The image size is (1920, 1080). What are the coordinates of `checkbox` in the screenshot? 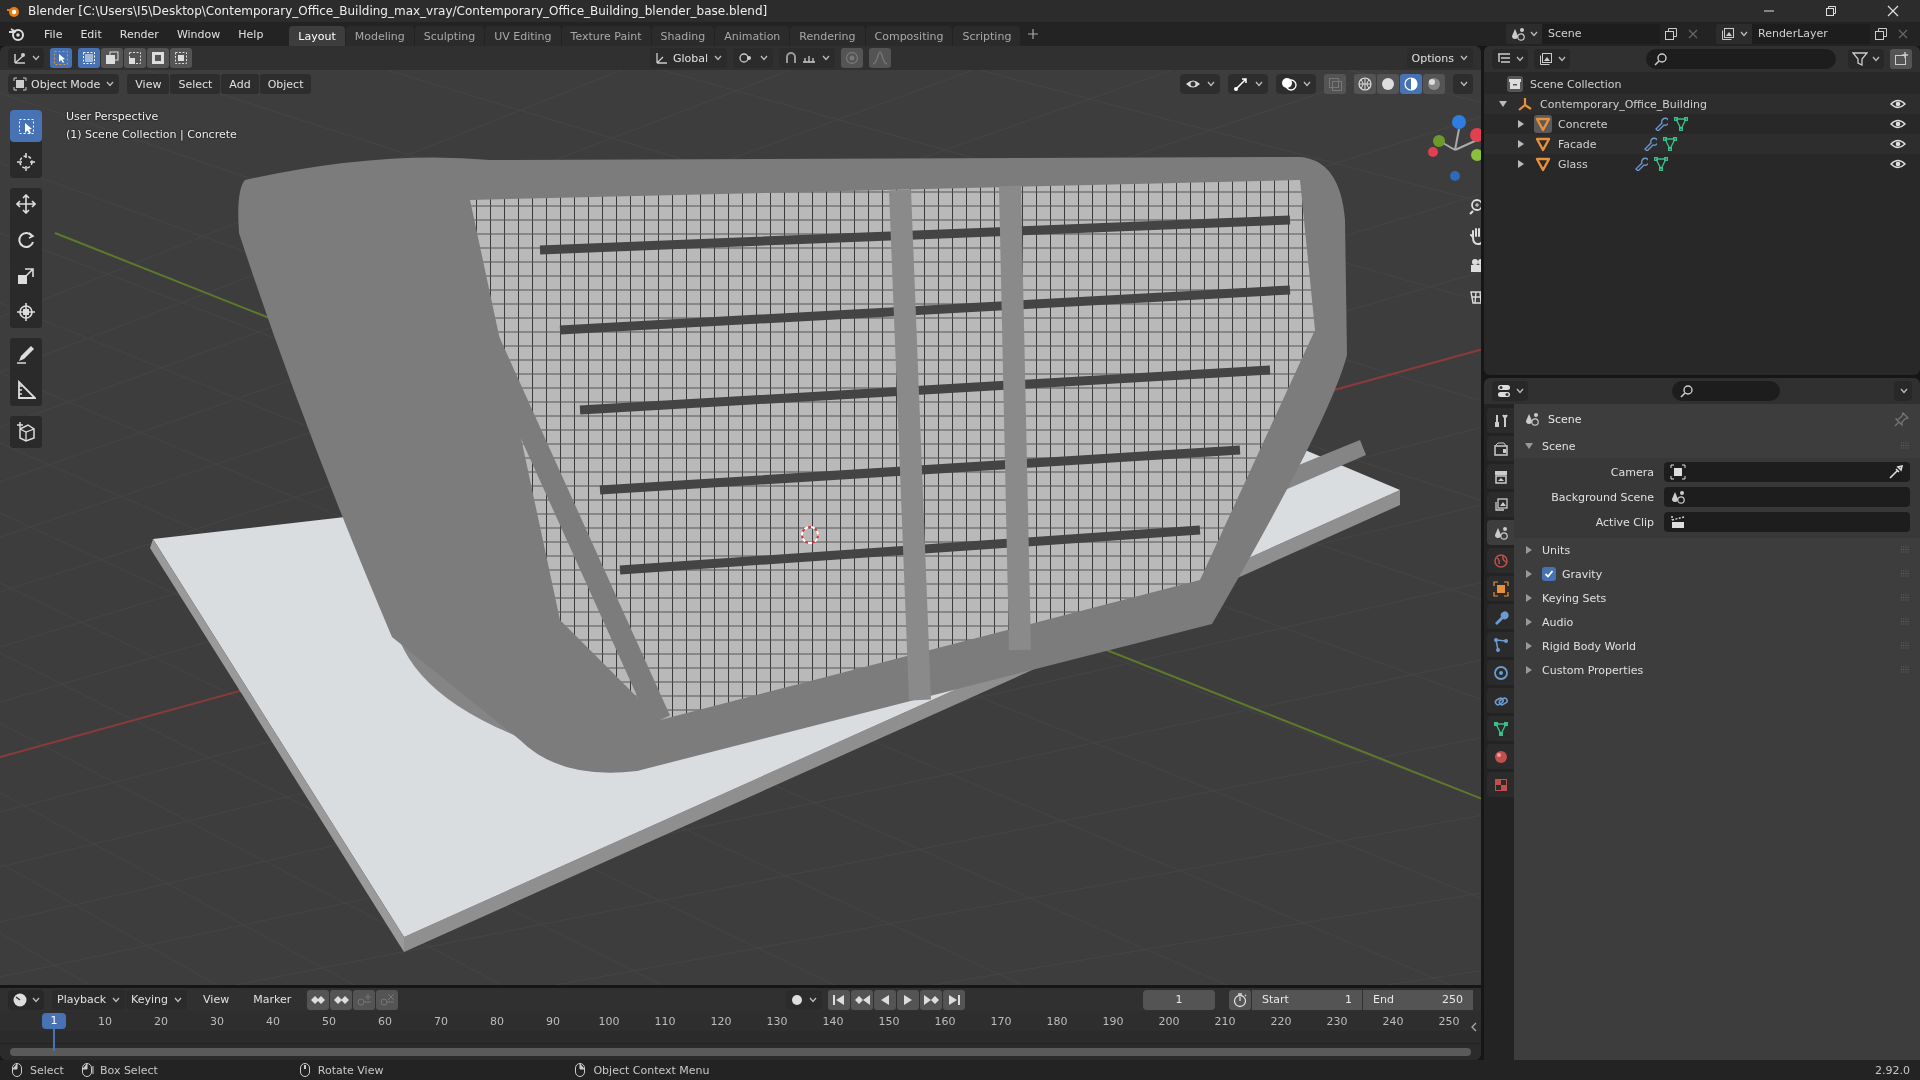 It's located at (1549, 574).